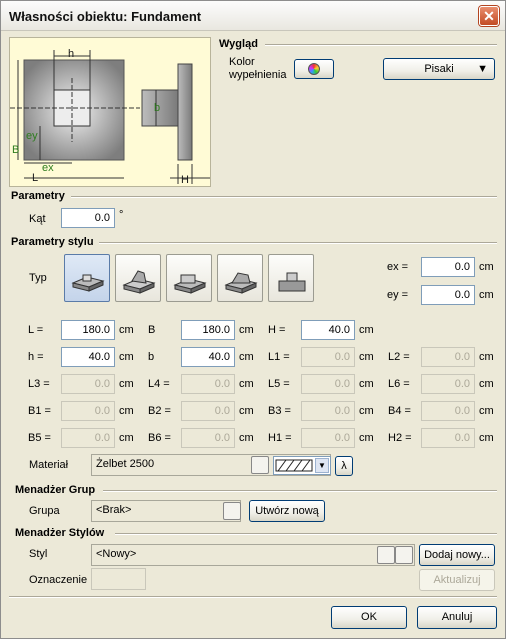 This screenshot has width=506, height=639. What do you see at coordinates (300, 491) in the screenshot?
I see `groups-divider` at bounding box center [300, 491].